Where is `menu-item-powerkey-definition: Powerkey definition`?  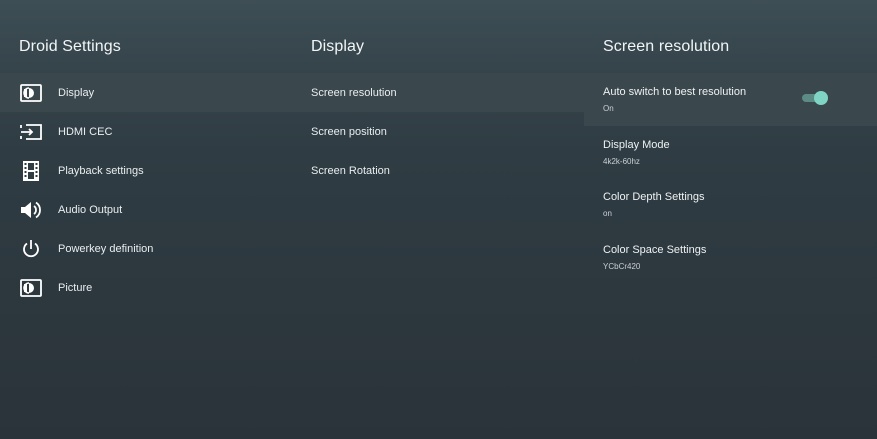
menu-item-powerkey-definition: Powerkey definition is located at coordinates (146, 248).